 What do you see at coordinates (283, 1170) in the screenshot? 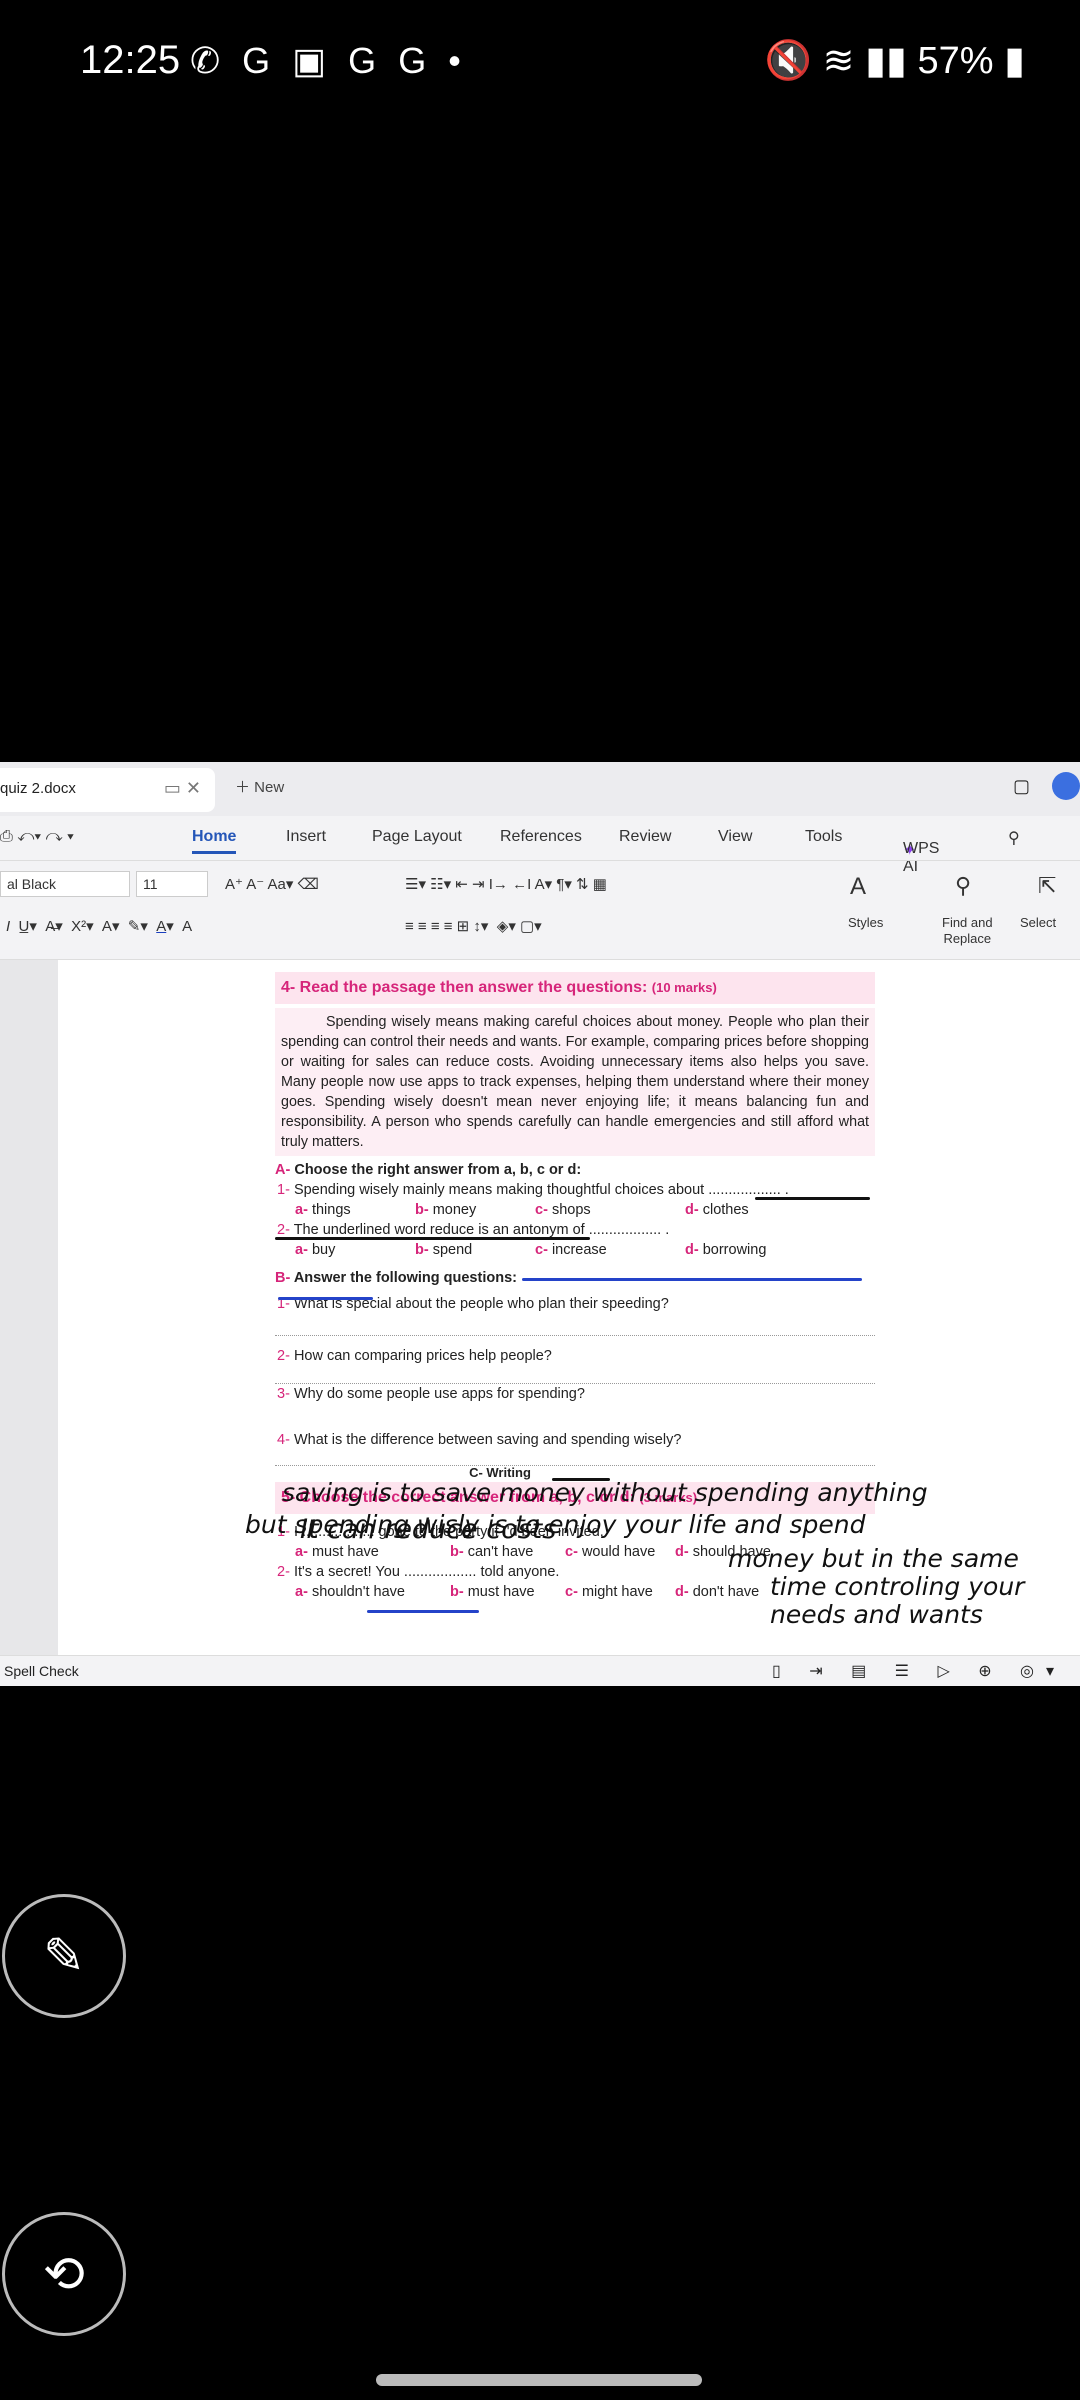
I see `section-letter: A-` at bounding box center [283, 1170].